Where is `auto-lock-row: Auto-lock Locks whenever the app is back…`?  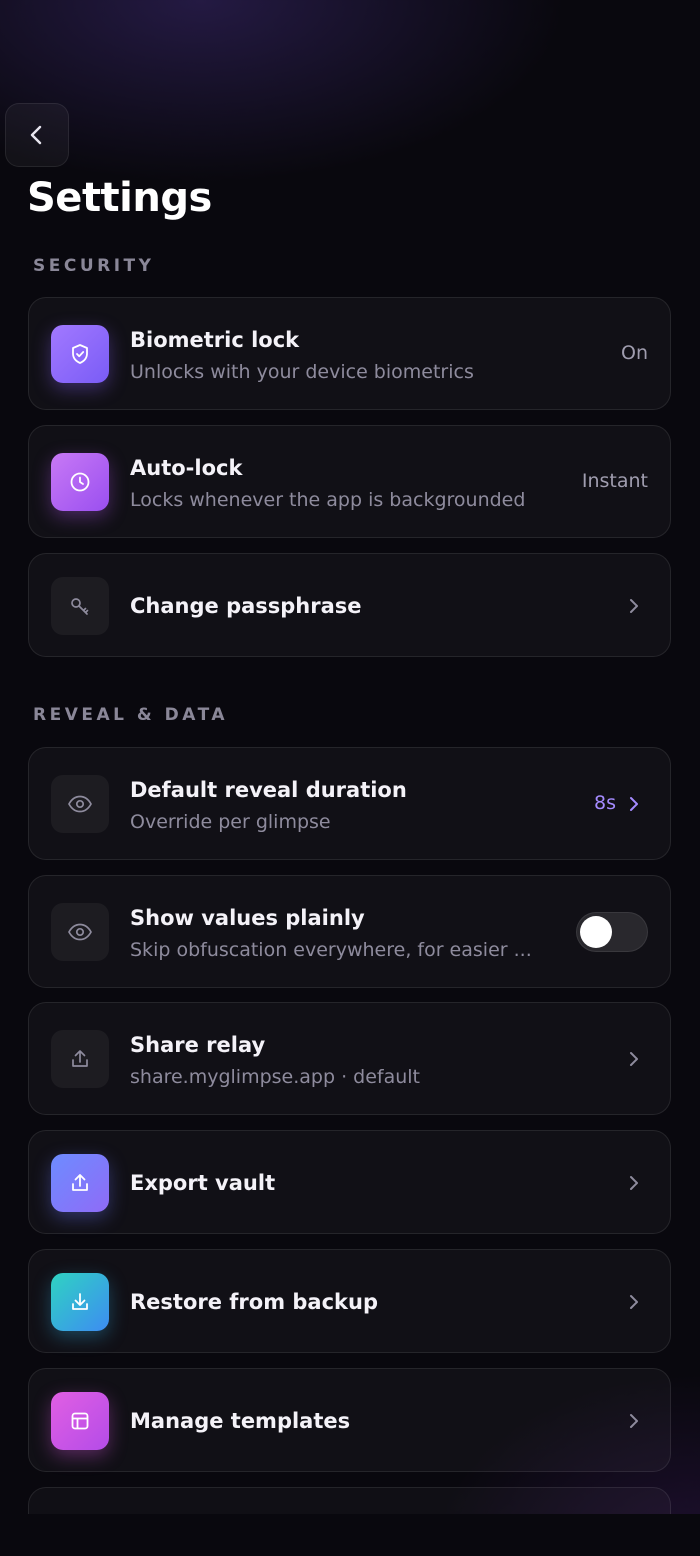 auto-lock-row: Auto-lock Locks whenever the app is back… is located at coordinates (349, 481).